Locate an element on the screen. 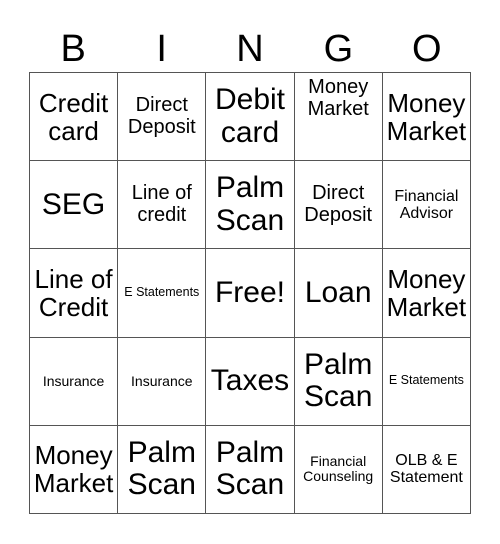 The image size is (500, 544). bingo-cell: Financial Counseling is located at coordinates (338, 469).